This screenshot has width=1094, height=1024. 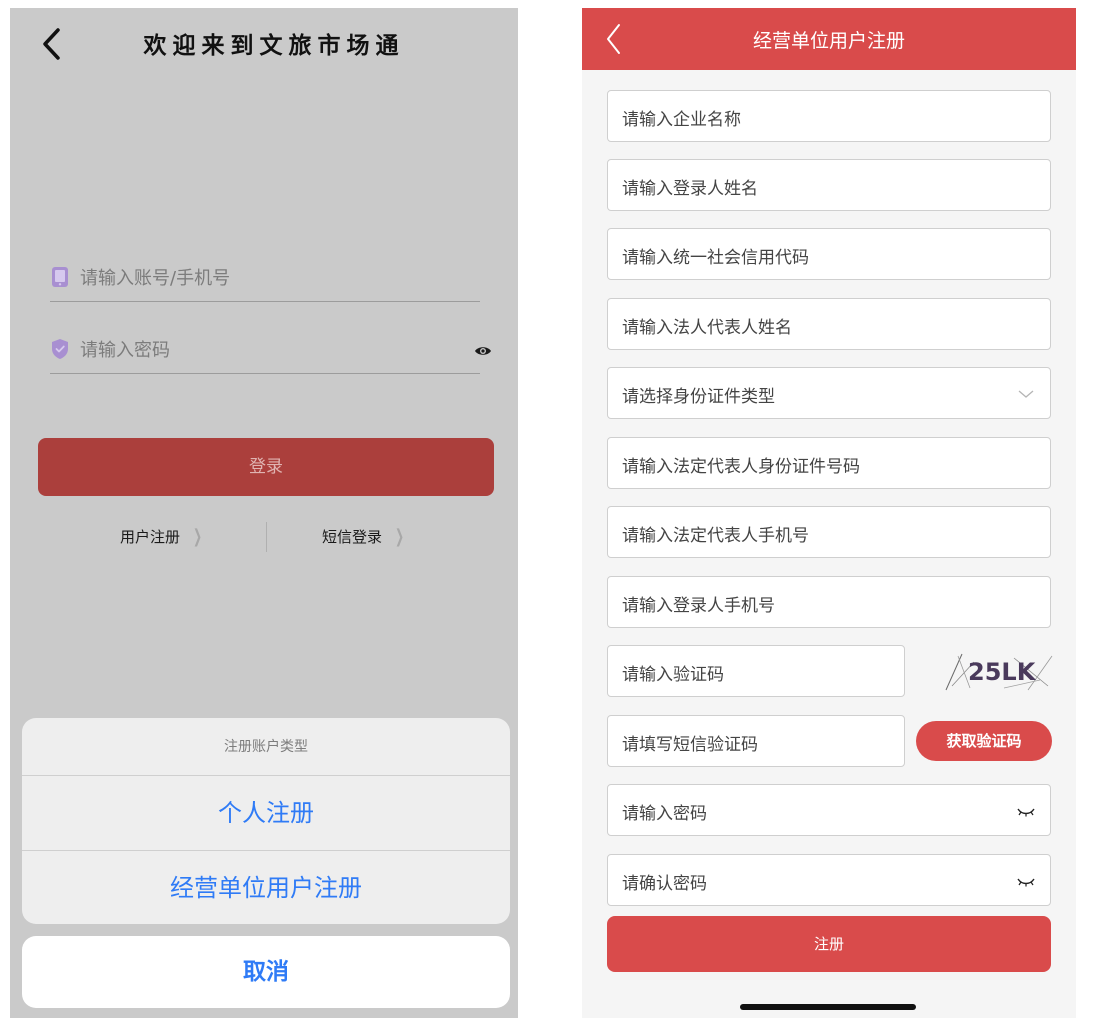 What do you see at coordinates (707, 328) in the screenshot?
I see `legal-rep-name-placeholder: 请输入法人代表人姓名` at bounding box center [707, 328].